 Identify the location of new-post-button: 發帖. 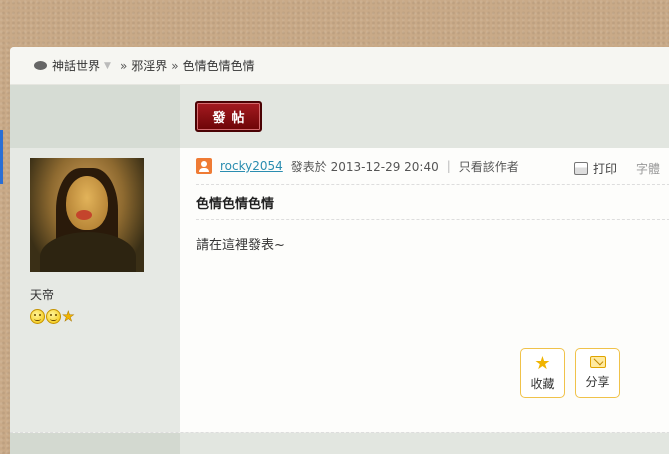
(228, 116).